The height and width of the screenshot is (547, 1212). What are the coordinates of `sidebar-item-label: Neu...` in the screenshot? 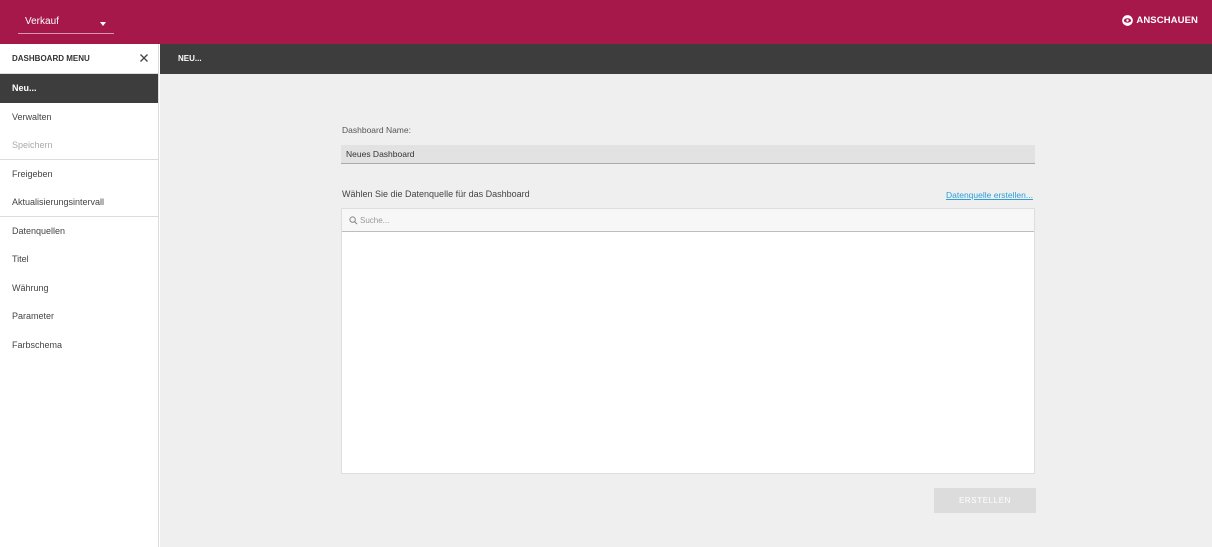 It's located at (24, 88).